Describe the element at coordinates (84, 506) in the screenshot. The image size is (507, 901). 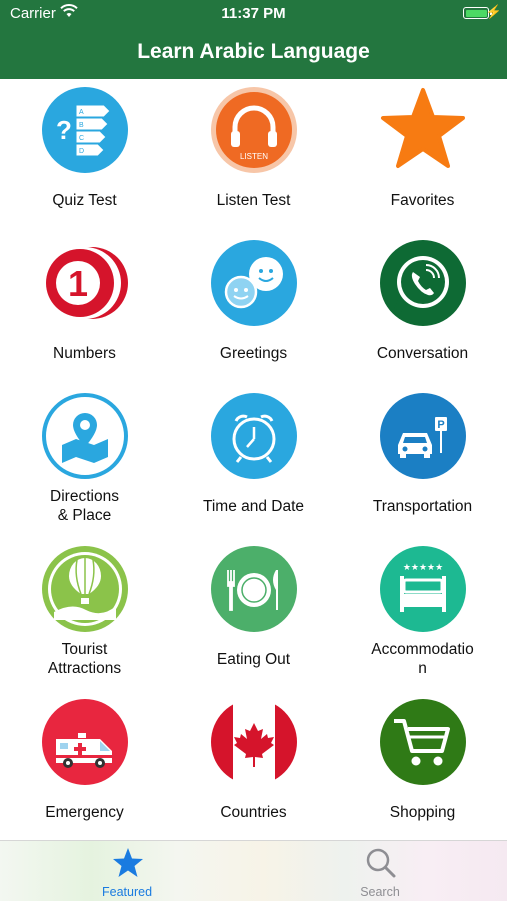
I see `category-label: Directions & Place` at that location.